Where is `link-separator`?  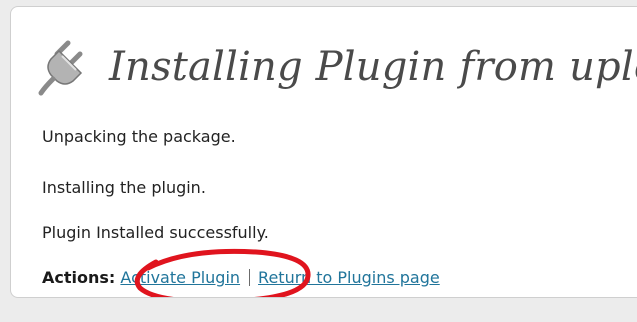
link-separator is located at coordinates (250, 277).